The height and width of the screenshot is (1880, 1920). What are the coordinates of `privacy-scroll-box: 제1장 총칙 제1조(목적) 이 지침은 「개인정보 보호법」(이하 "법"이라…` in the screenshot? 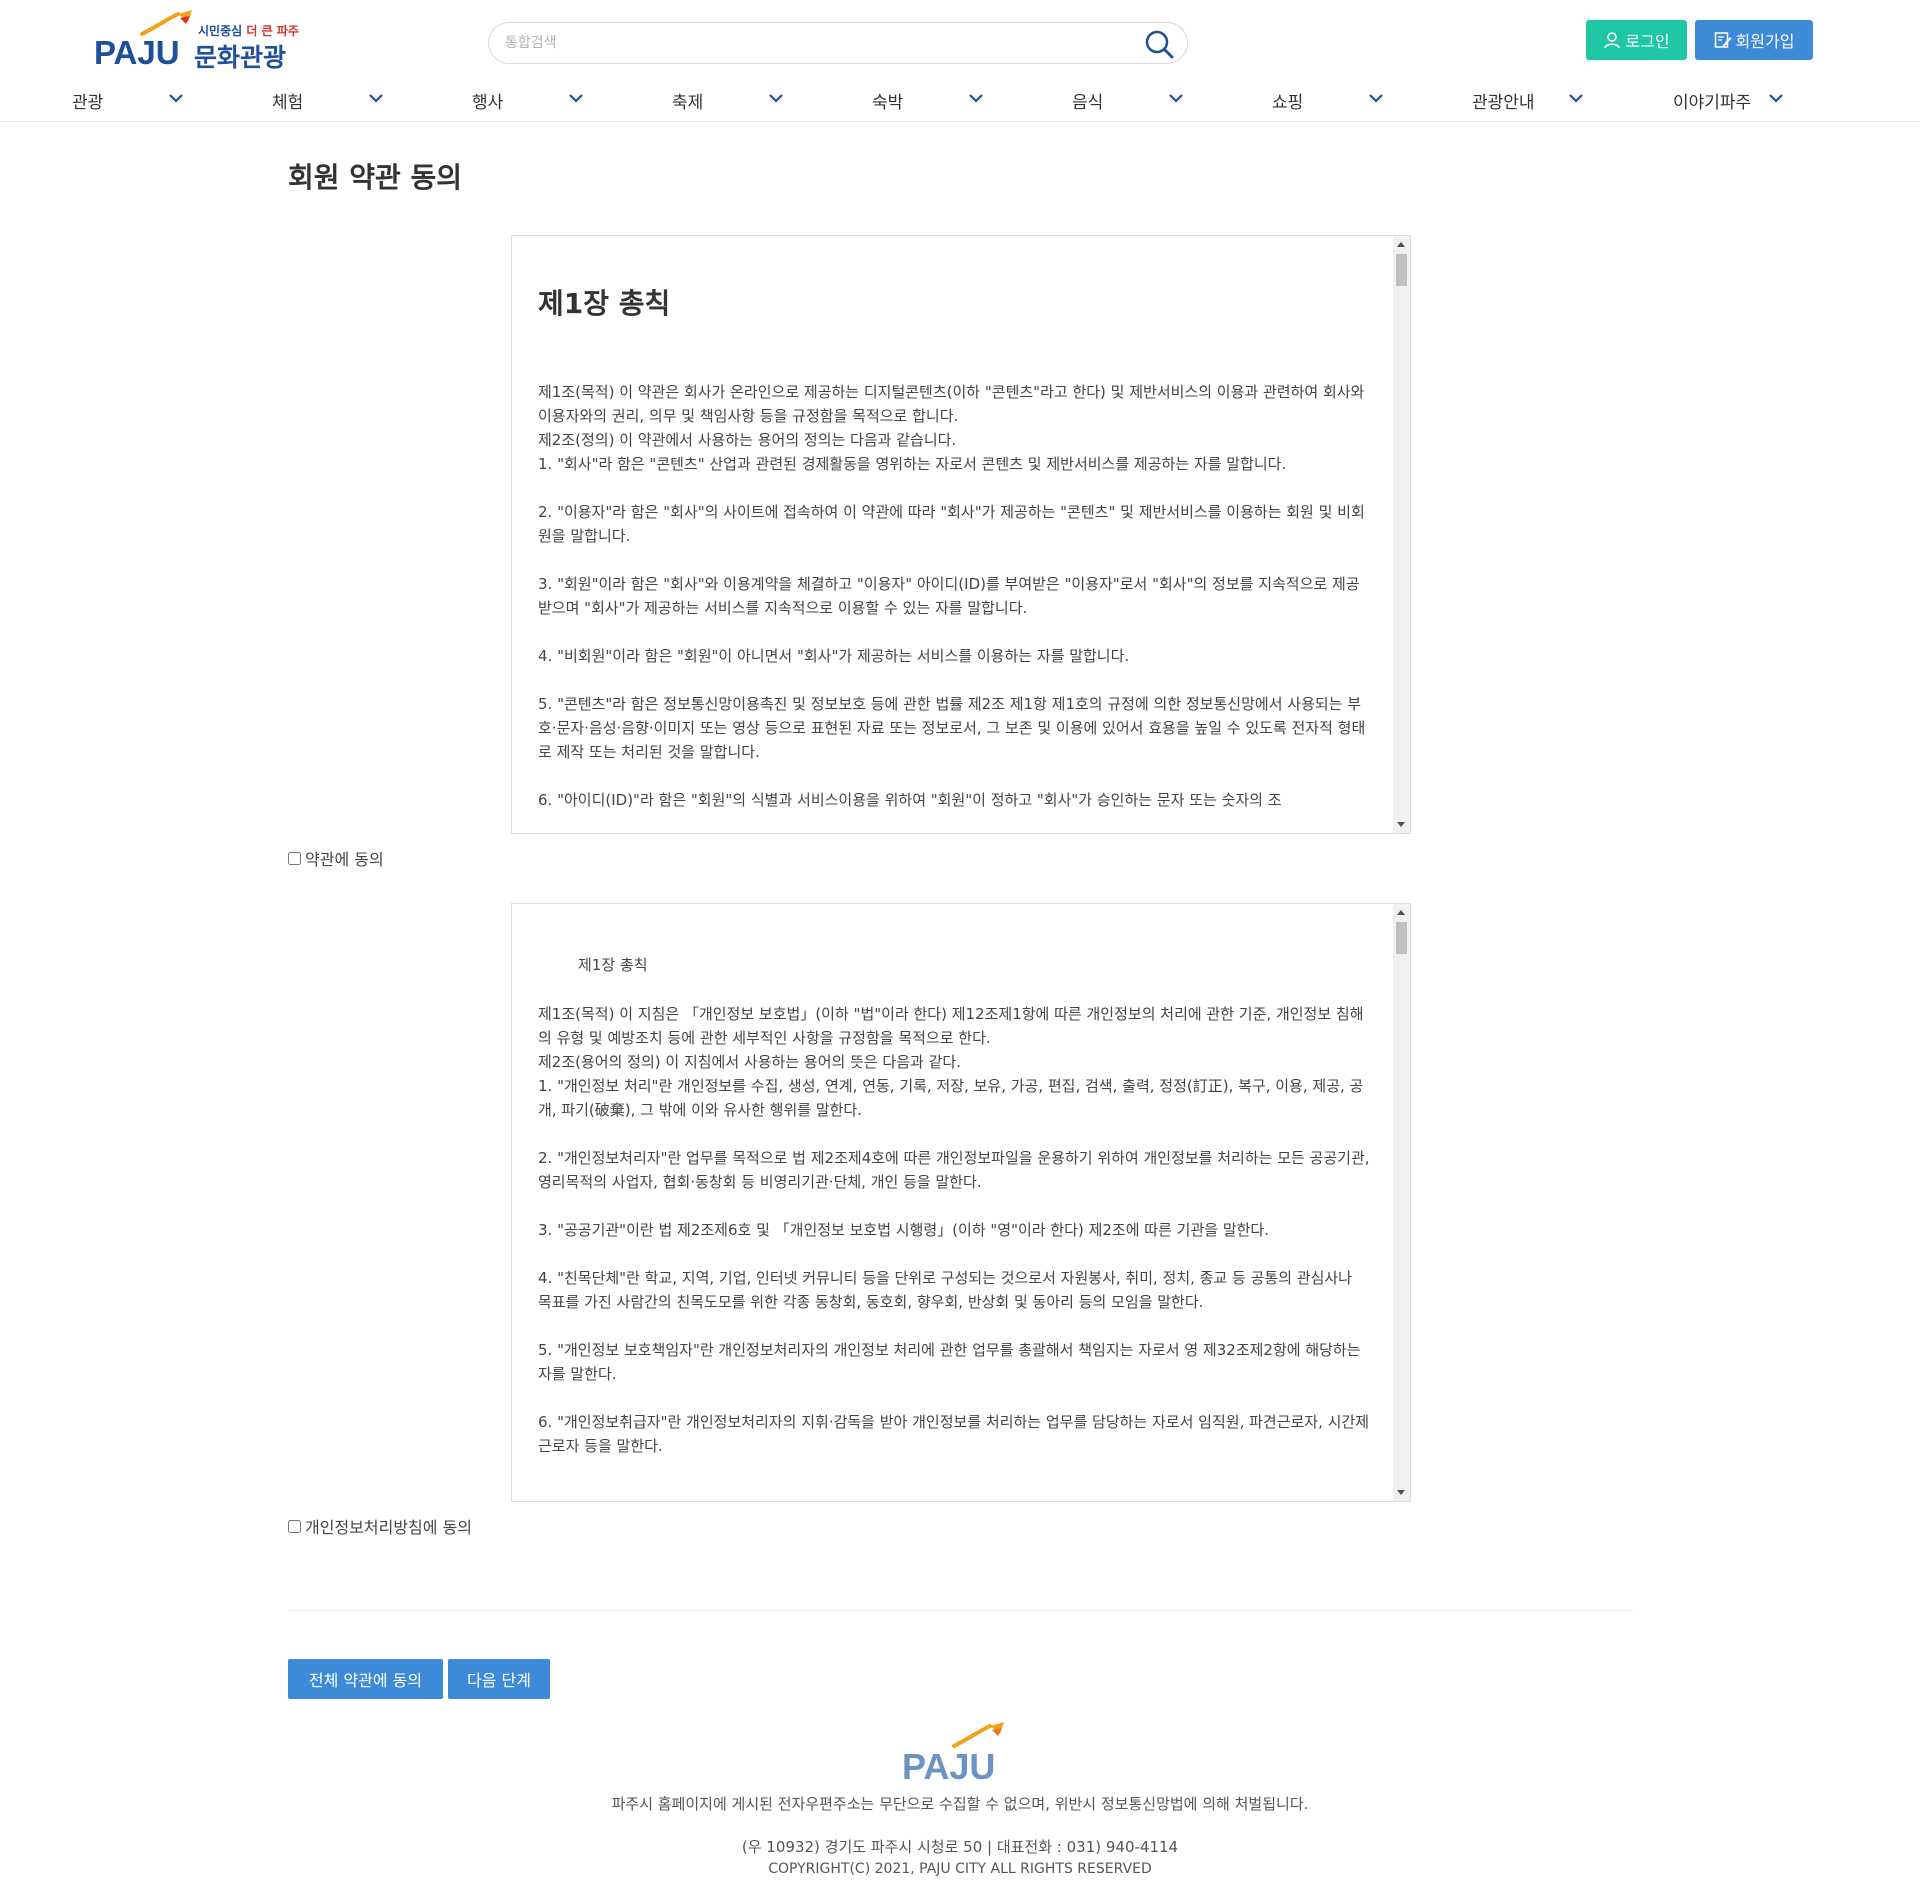 It's located at (961, 1202).